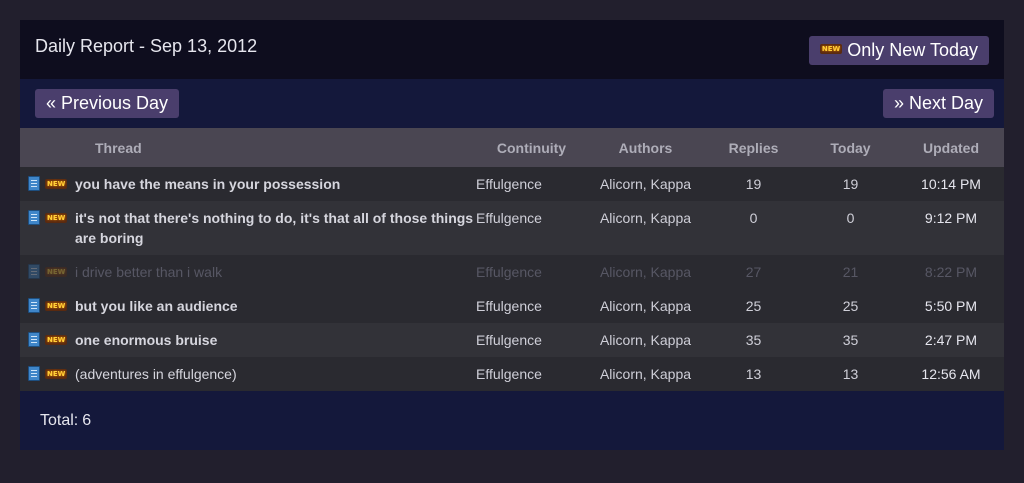 Image resolution: width=1024 pixels, height=483 pixels. I want to click on thread-link: (adventures in effulgence), so click(156, 374).